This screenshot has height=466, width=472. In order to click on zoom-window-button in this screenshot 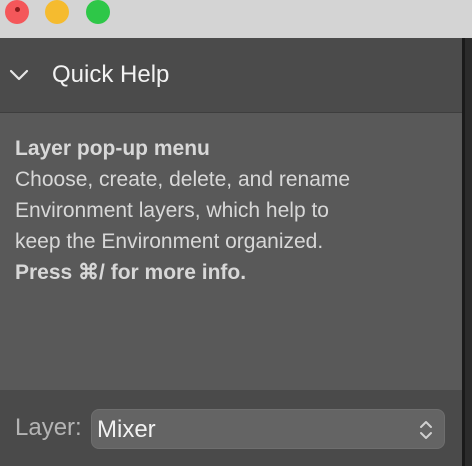, I will do `click(98, 12)`.